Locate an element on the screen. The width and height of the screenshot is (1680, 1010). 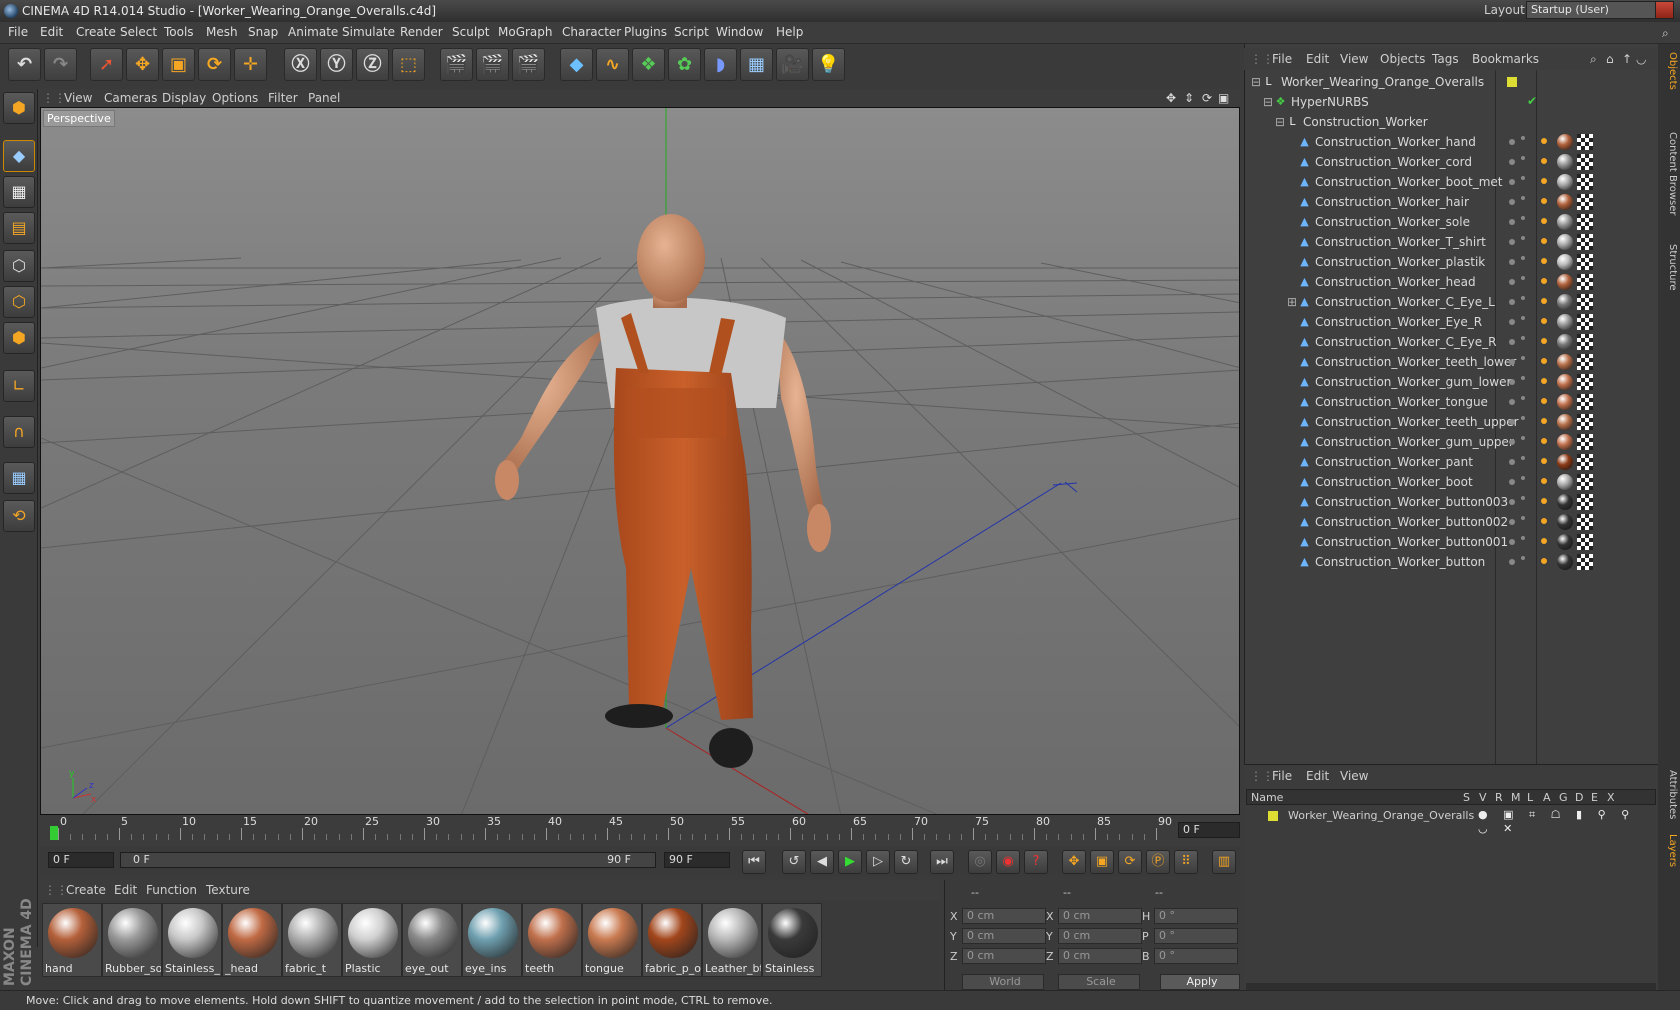
live-selection-button: ➚ is located at coordinates (106, 64).